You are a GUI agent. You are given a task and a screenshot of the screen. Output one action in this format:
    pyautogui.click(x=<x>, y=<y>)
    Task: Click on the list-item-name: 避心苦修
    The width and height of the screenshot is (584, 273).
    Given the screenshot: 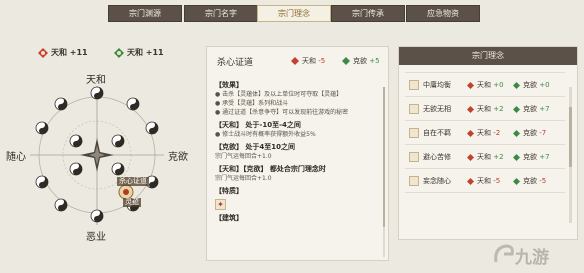 What is the action you would take?
    pyautogui.click(x=437, y=157)
    